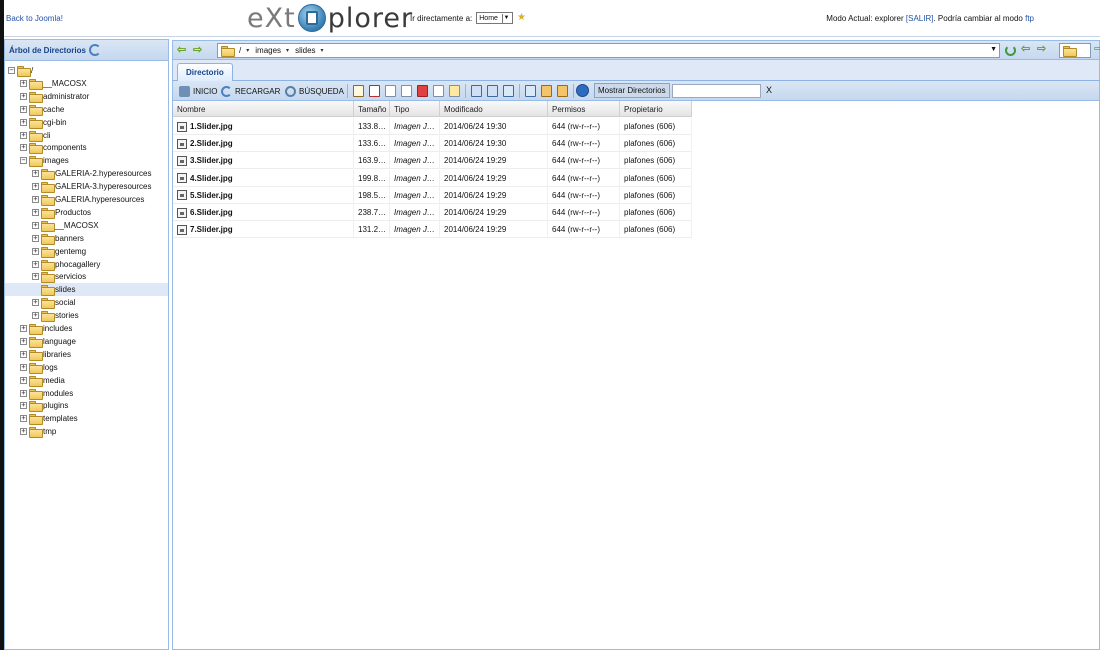 The height and width of the screenshot is (650, 1100). Describe the element at coordinates (390, 91) in the screenshot. I see `copy-icon` at that location.